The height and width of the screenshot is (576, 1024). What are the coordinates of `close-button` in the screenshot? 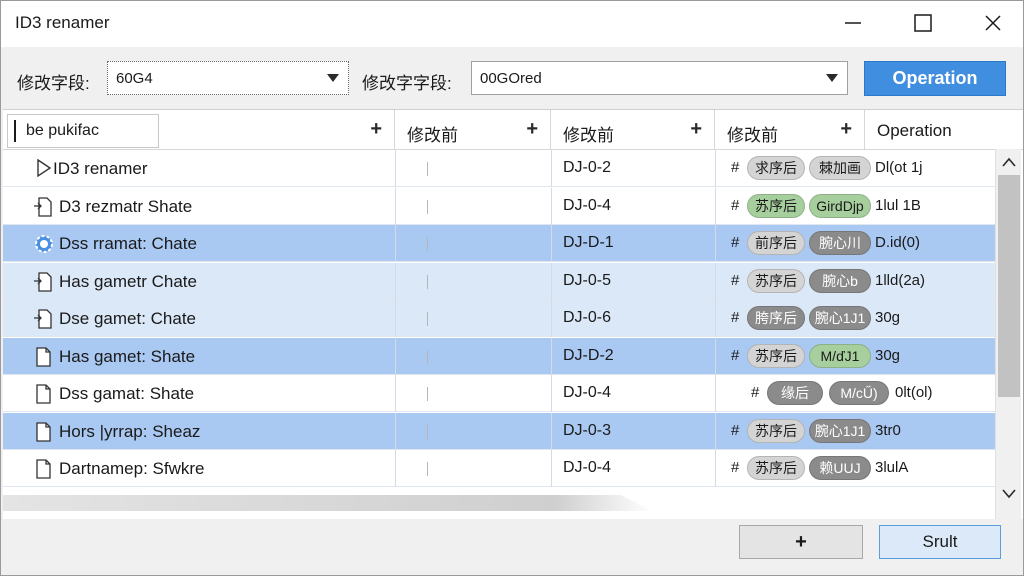 It's located at (993, 23).